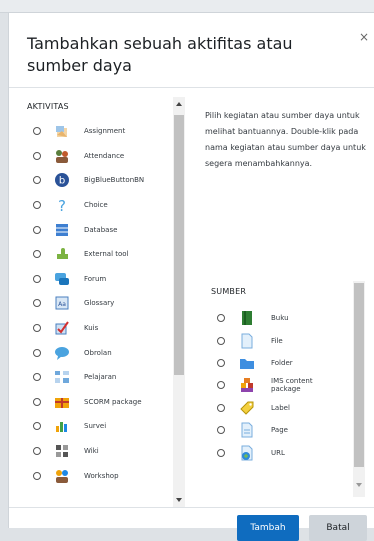 The width and height of the screenshot is (374, 541). Describe the element at coordinates (279, 318) in the screenshot. I see `list-item: Buku` at that location.